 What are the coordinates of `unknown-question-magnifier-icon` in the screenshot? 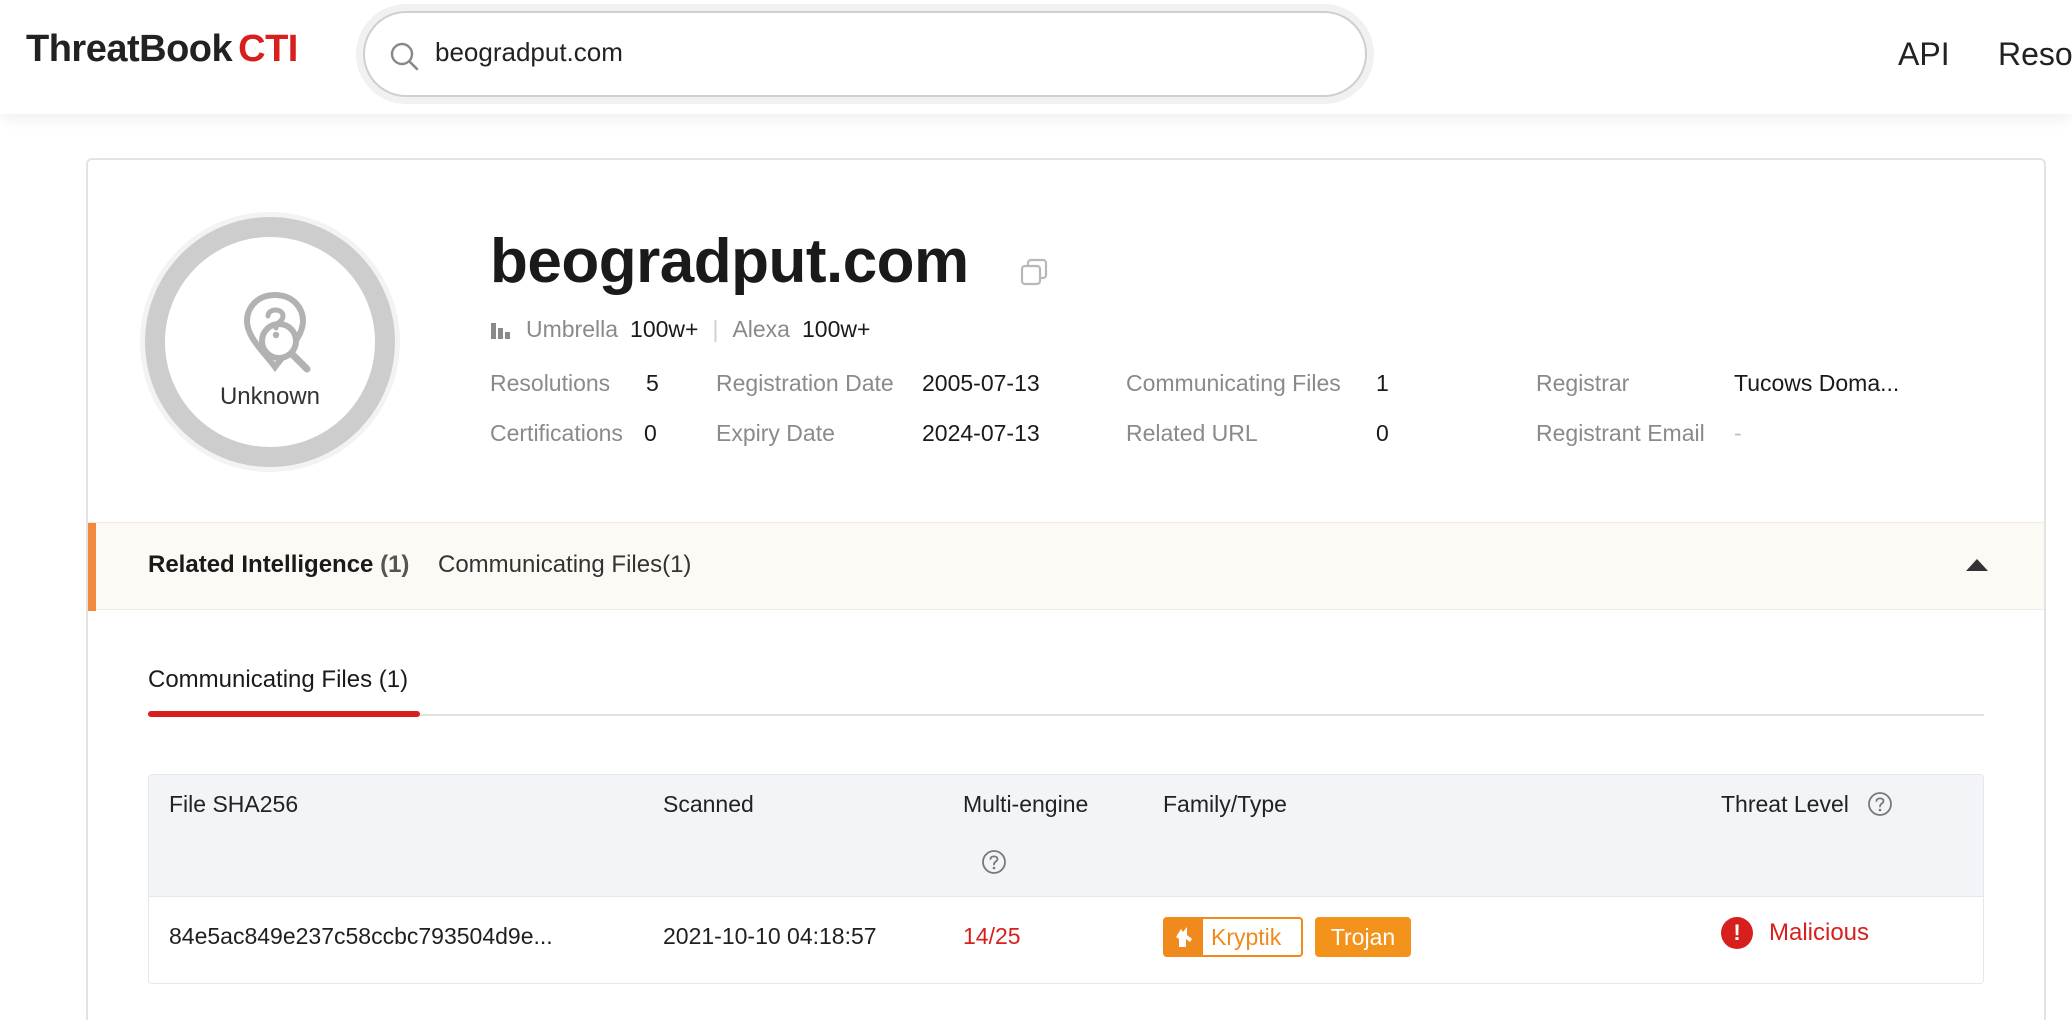 It's located at (277, 332).